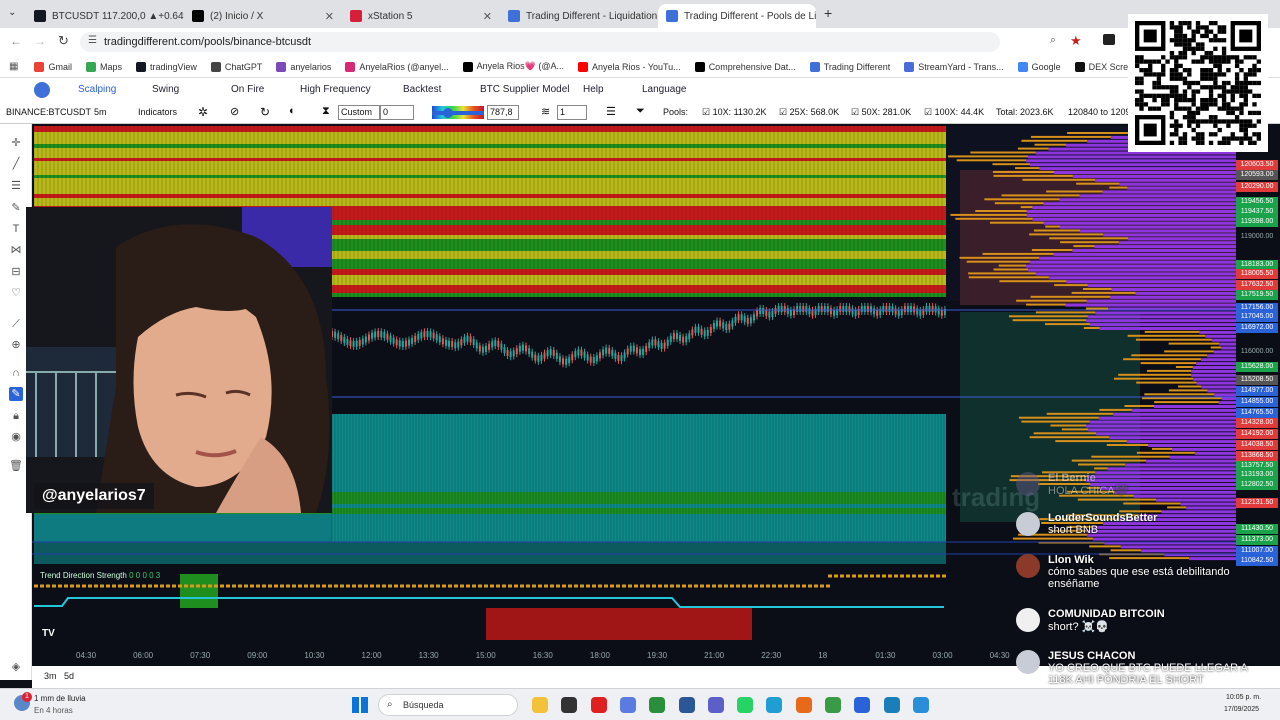  Describe the element at coordinates (1109, 39) in the screenshot. I see `extensions-icon` at that location.